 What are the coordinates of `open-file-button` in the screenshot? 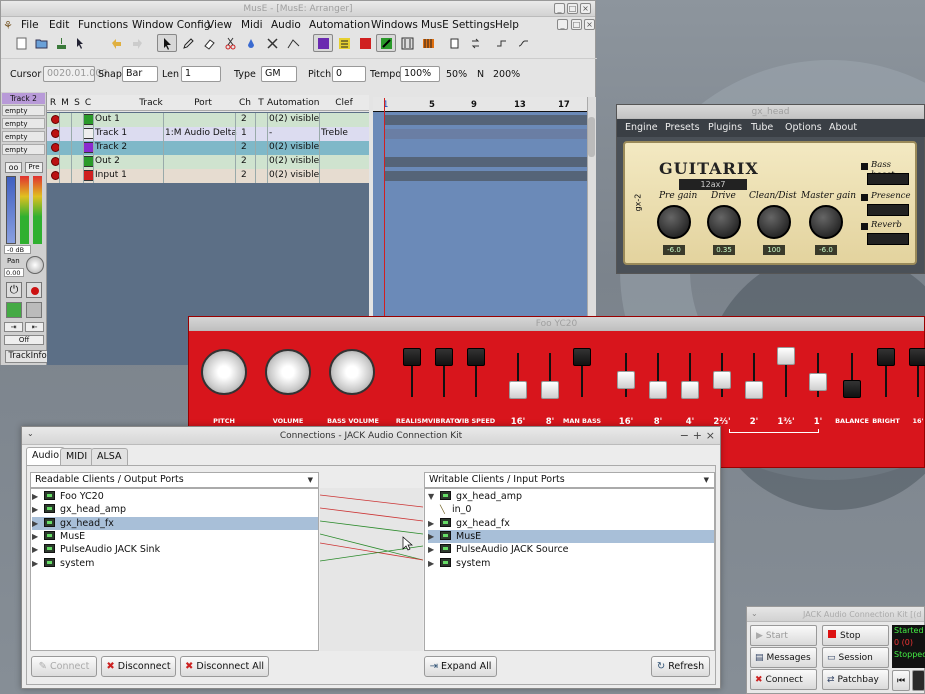 It's located at (41, 43).